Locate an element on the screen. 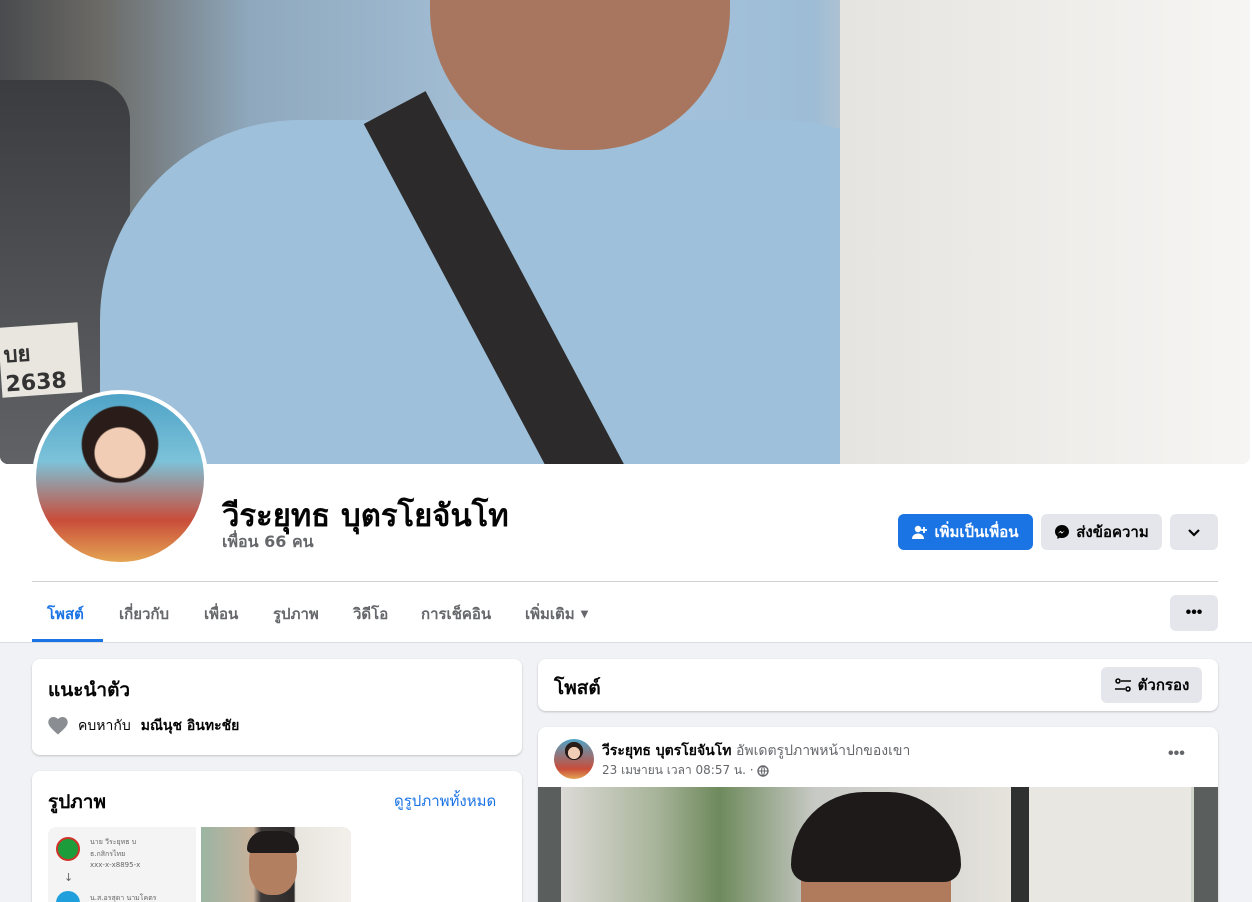 This screenshot has height=902, width=1252. tab-videos: วิดีโอ is located at coordinates (370, 614).